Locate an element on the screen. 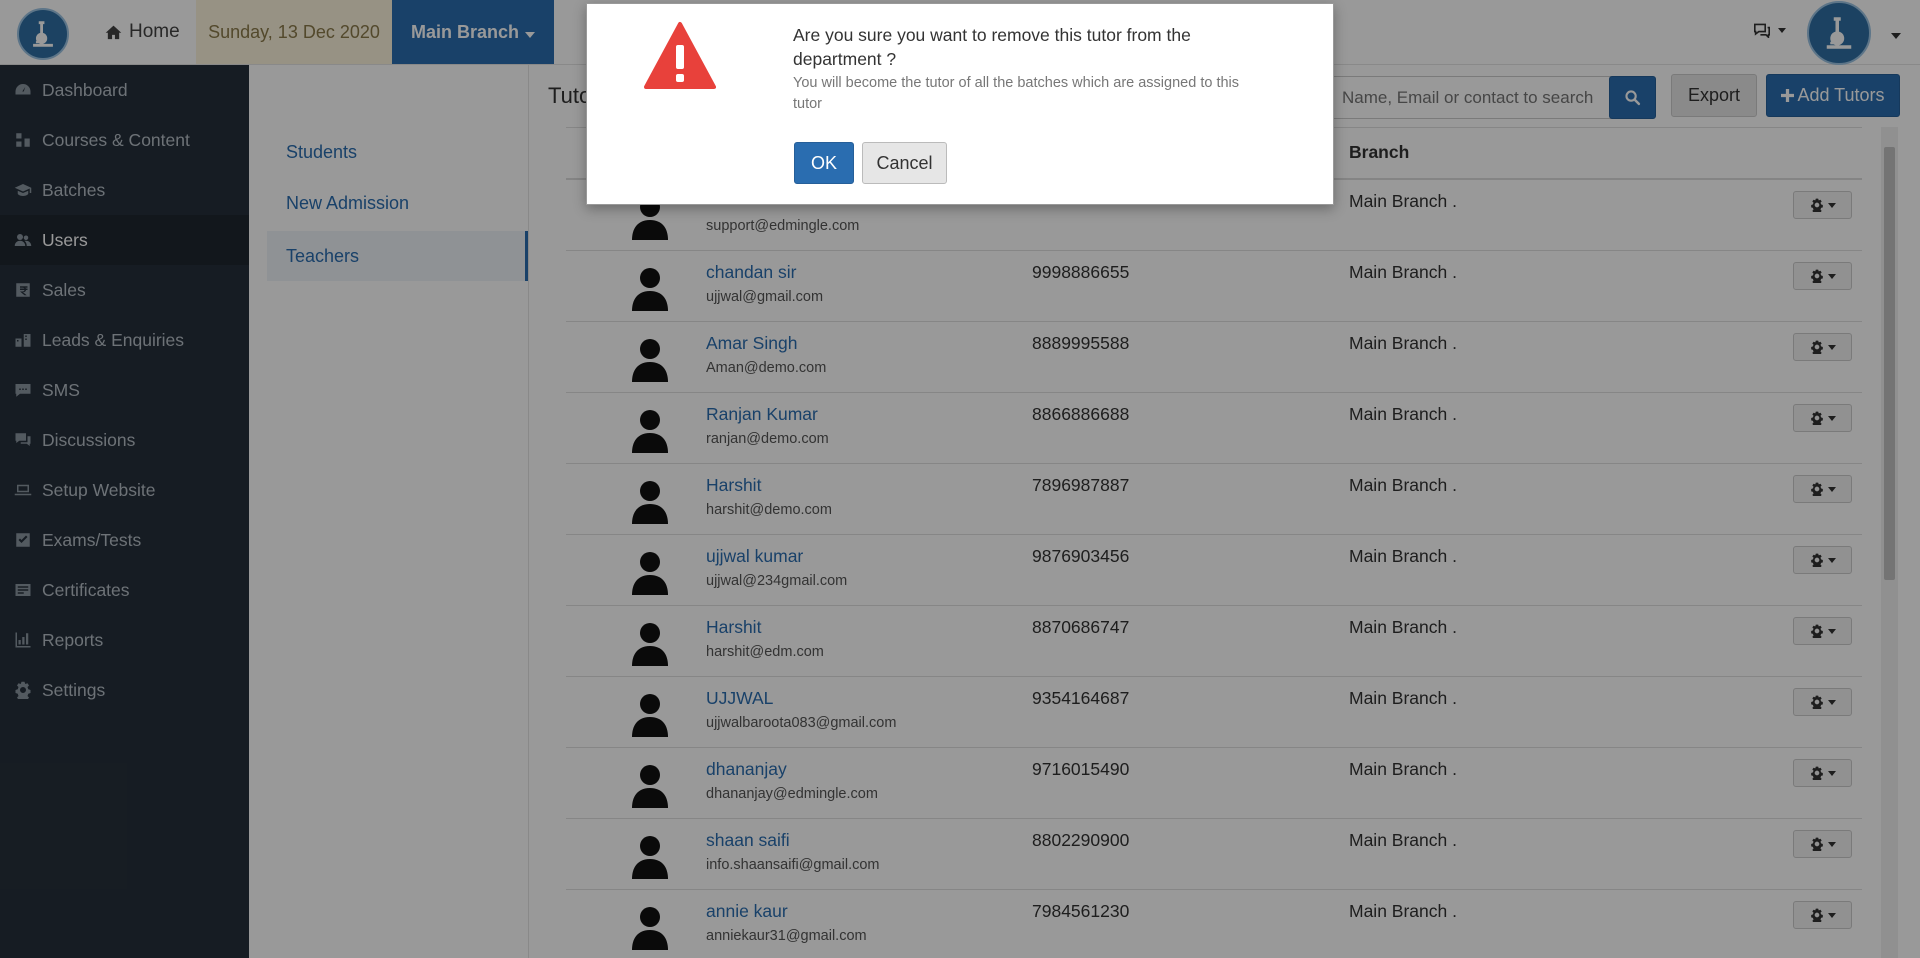  ok-button: OK is located at coordinates (824, 163).